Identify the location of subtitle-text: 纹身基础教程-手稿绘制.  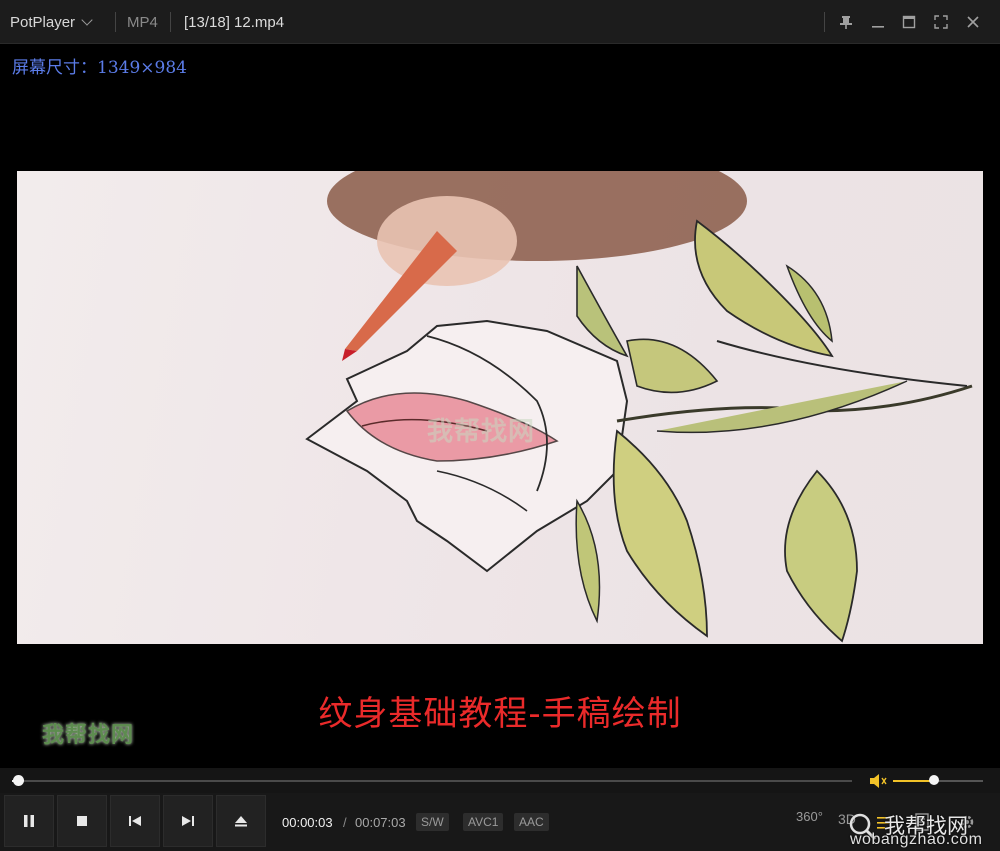
(500, 714).